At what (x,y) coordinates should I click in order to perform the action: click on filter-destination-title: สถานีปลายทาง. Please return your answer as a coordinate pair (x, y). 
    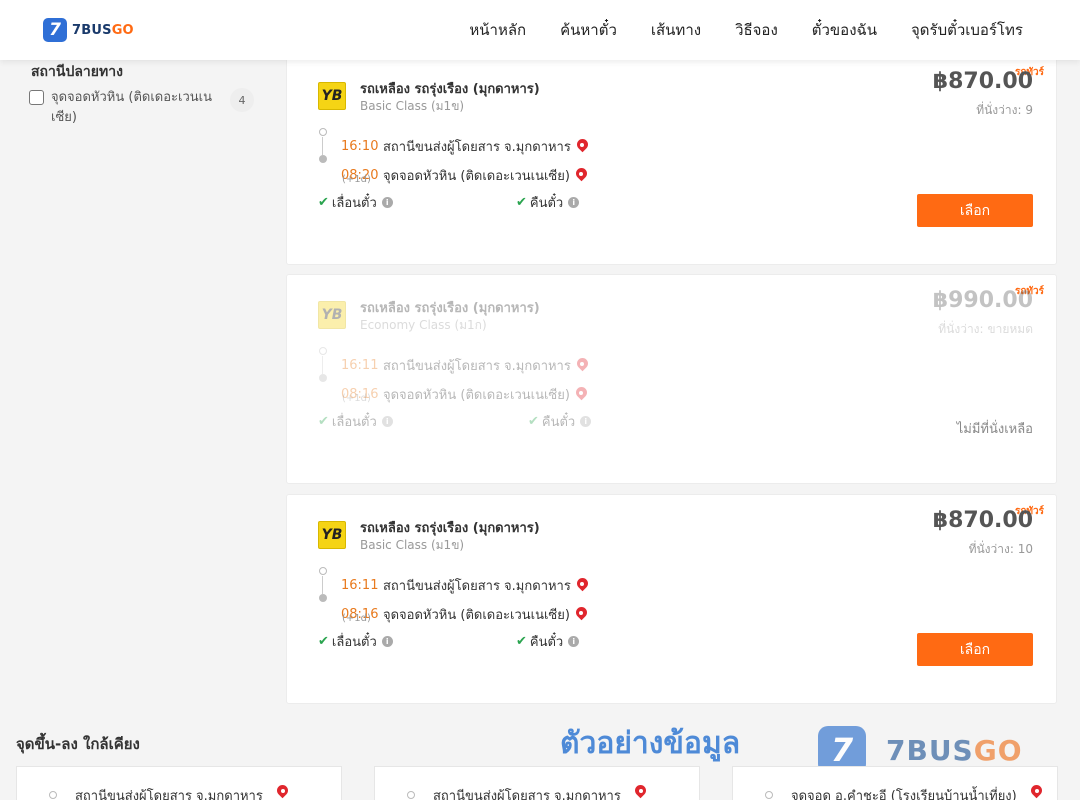
    Looking at the image, I should click on (77, 72).